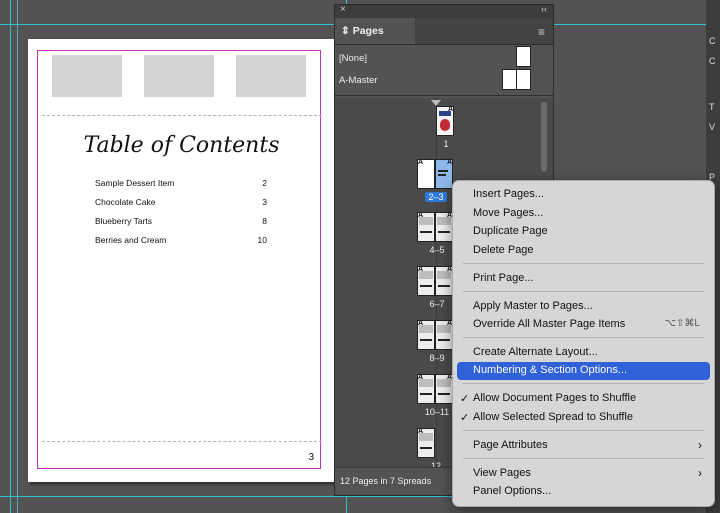  What do you see at coordinates (510, 445) in the screenshot?
I see `menu-item-label: Page Attributes` at bounding box center [510, 445].